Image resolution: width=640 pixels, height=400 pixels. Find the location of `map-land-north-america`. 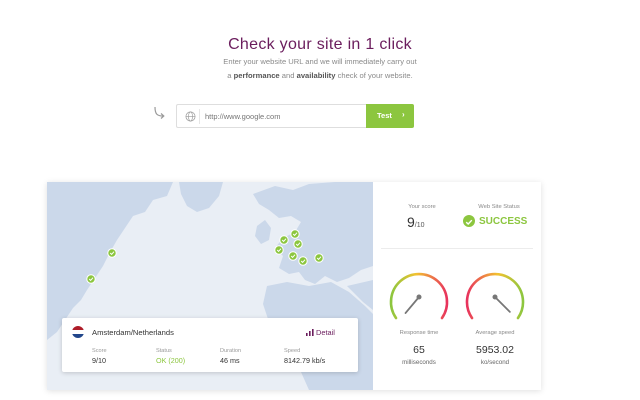

map-land-north-america is located at coordinates (110, 261).